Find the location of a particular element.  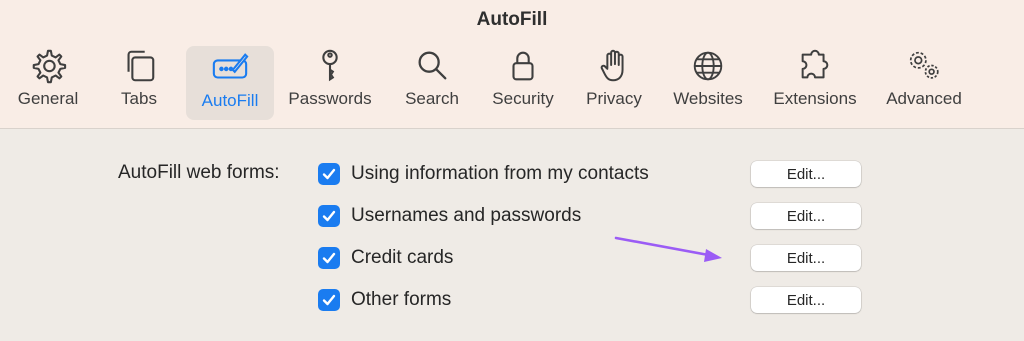

other-forms-checkbox is located at coordinates (329, 300).